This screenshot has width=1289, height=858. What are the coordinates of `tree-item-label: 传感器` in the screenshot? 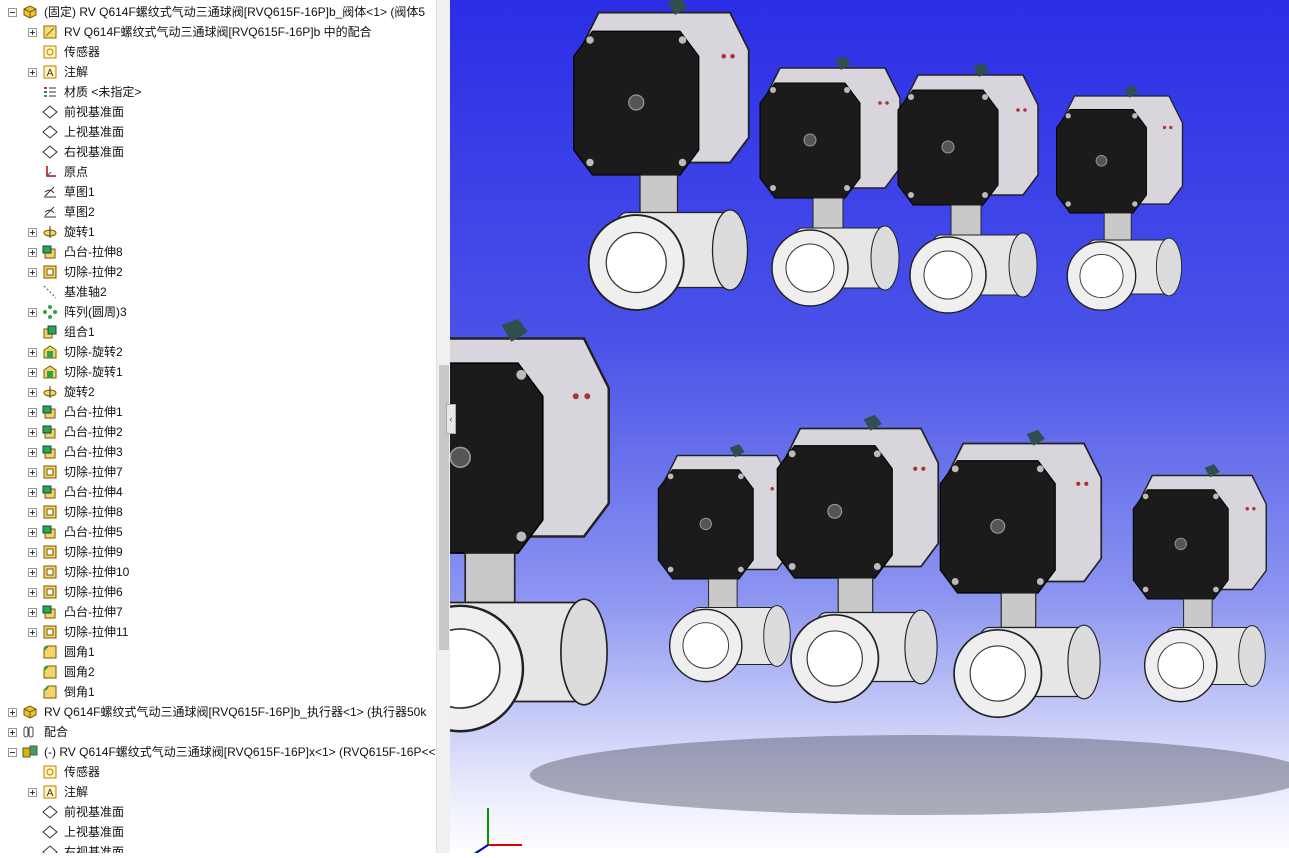 It's located at (82, 772).